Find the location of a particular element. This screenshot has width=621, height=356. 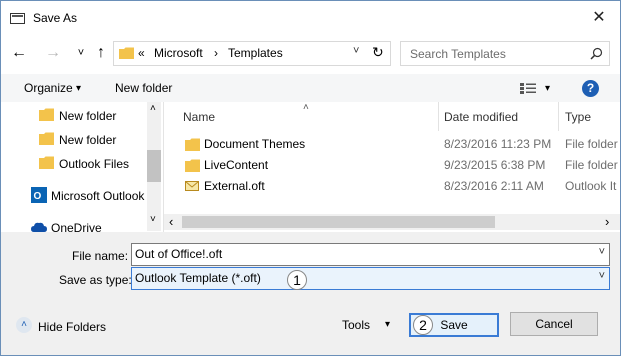

organize-button: Organize is located at coordinates (48, 88).